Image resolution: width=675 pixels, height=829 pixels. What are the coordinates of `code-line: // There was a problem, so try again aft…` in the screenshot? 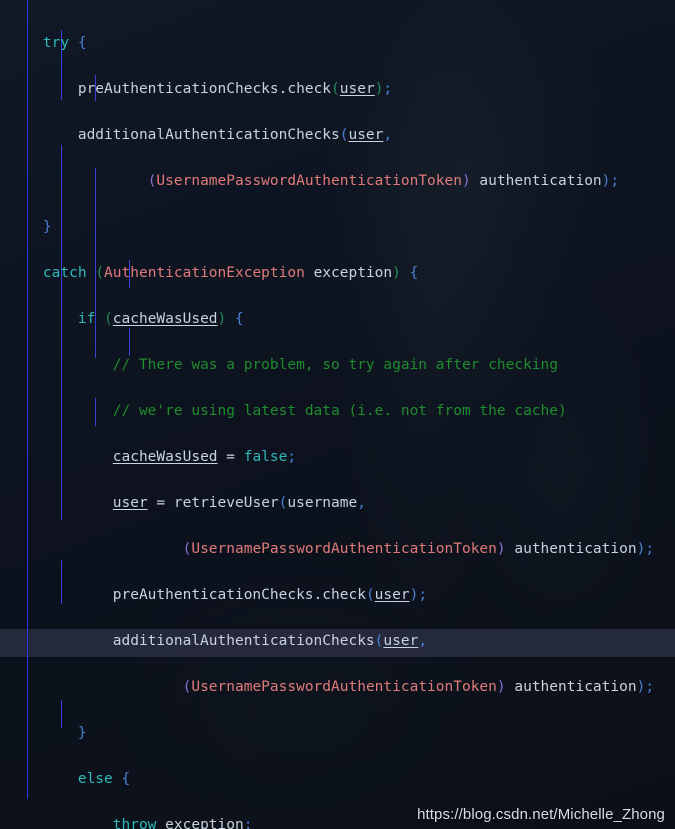 It's located at (335, 365).